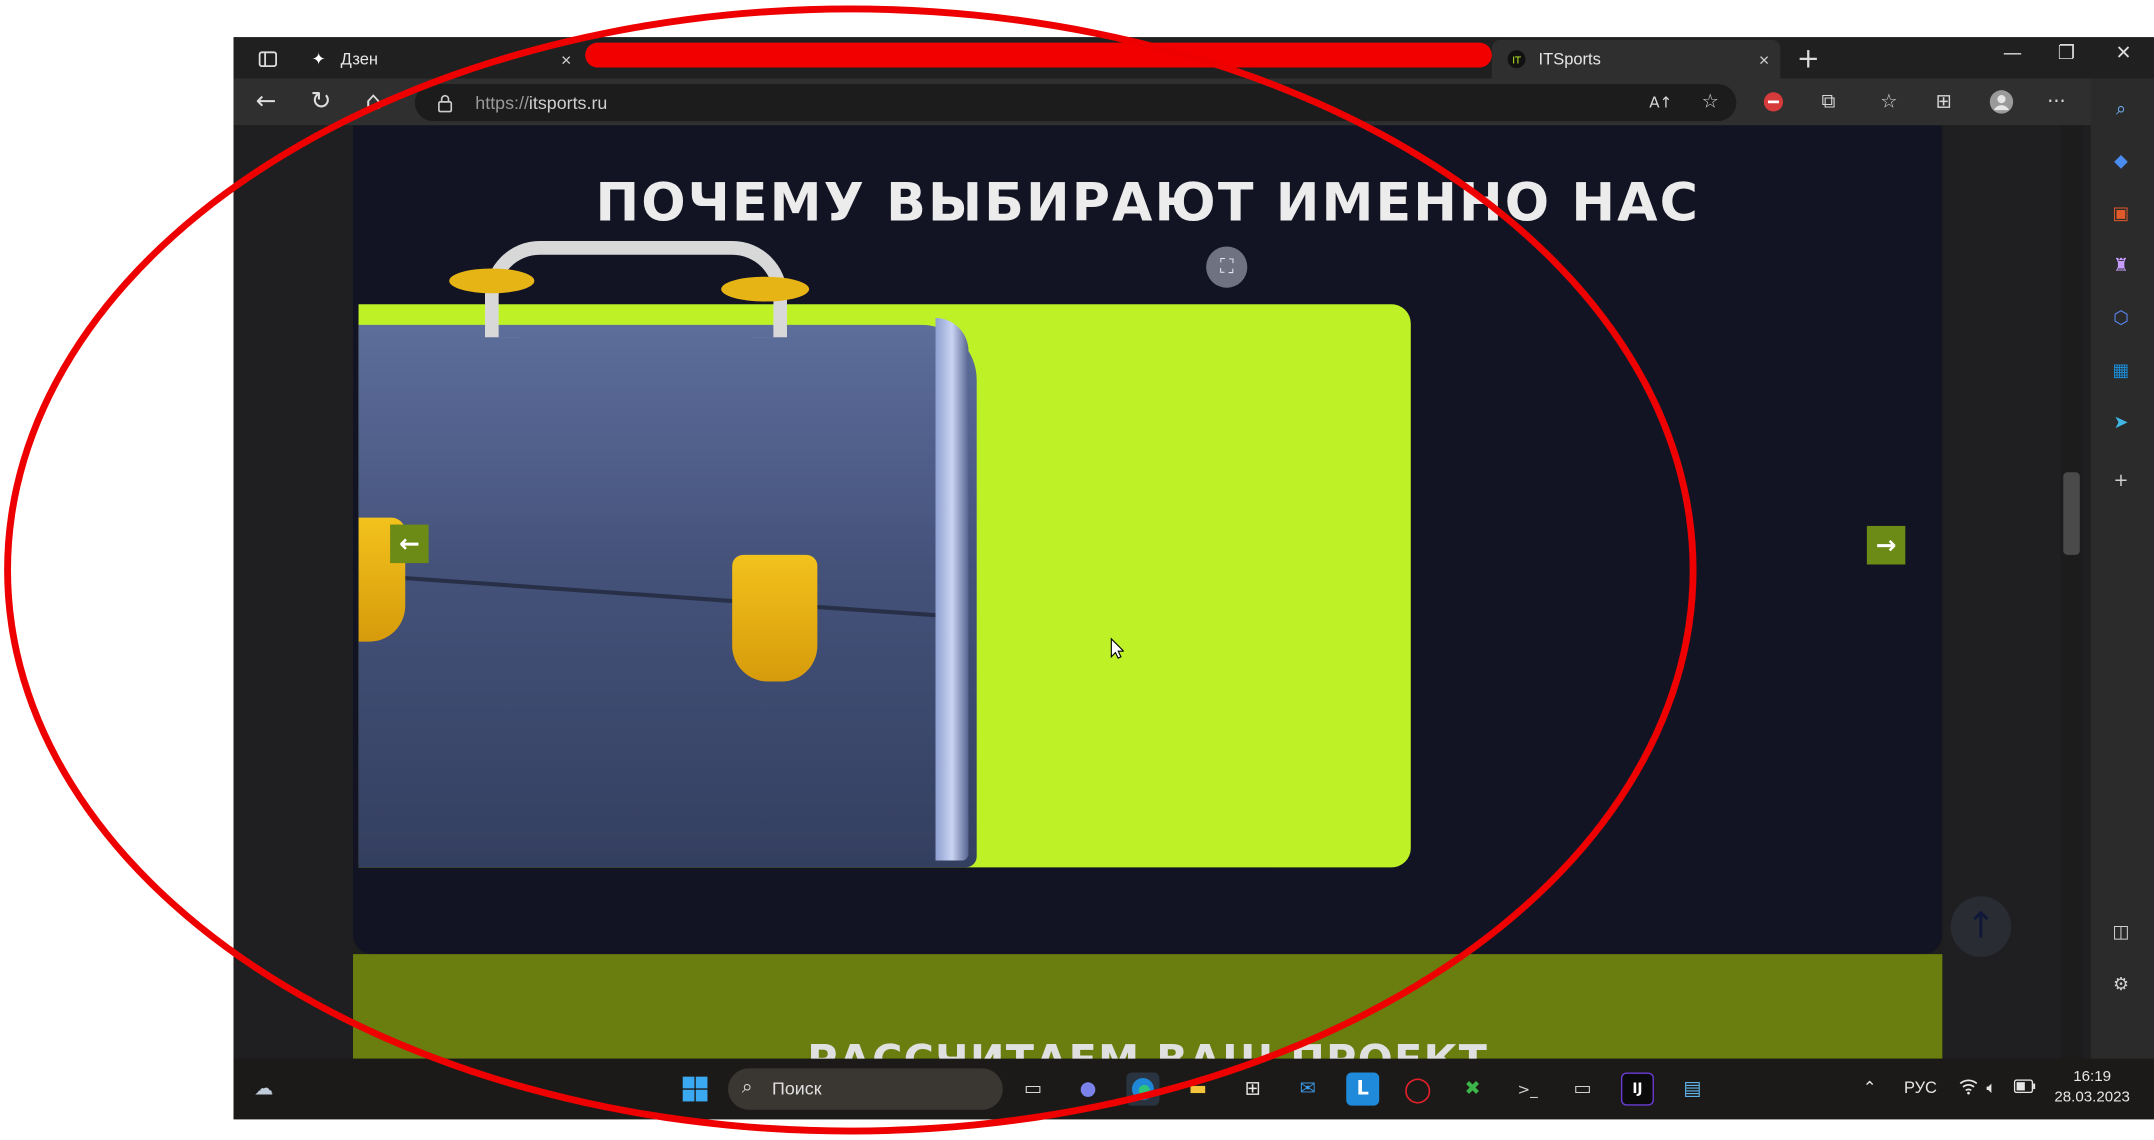 This screenshot has height=1140, width=2154. Describe the element at coordinates (2122, 568) in the screenshot. I see `edge-sidebar: ⌕ ◆ ▣ ♜ ⬡ ▦ ➤ + ◫ ⚙` at that location.